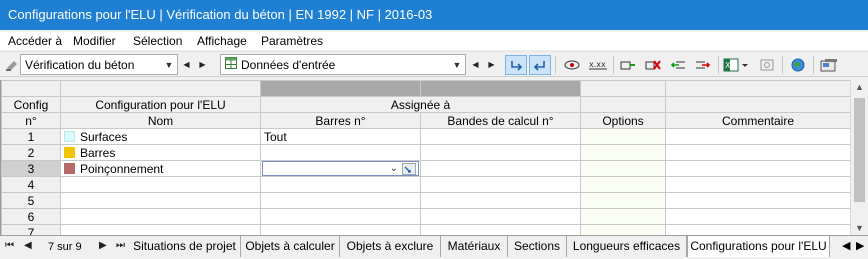 This screenshot has height=259, width=868. Describe the element at coordinates (35, 41) in the screenshot. I see `menu-acceder: Accéder à` at that location.